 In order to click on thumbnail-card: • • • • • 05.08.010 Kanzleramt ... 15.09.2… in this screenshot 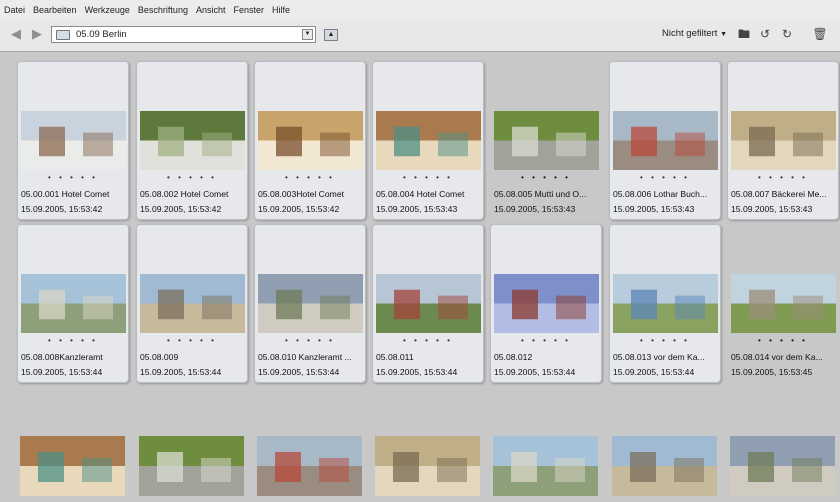, I will do `click(310, 303)`.